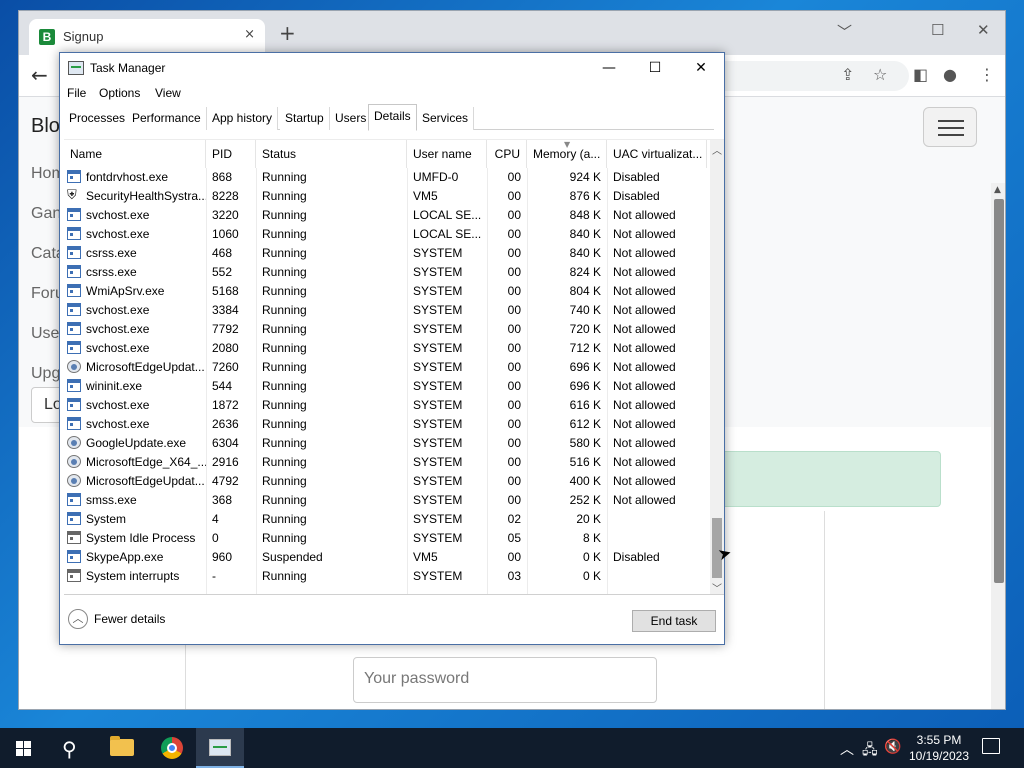 This screenshot has width=1024, height=768. Describe the element at coordinates (45, 334) in the screenshot. I see `nav-link-users: Use` at that location.